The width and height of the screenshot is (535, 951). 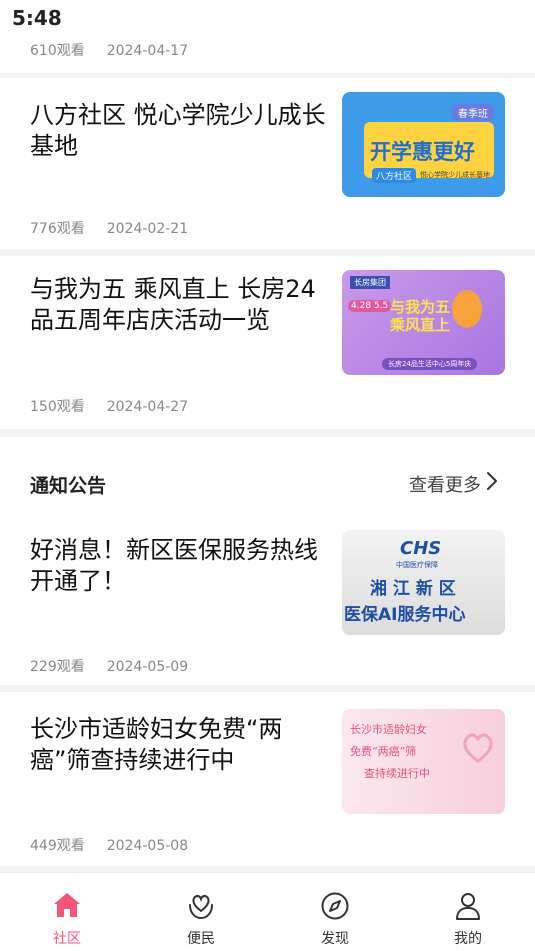 I want to click on notice-thumbnail: CHS 中国医疗保障 湘 江 新 区 医保AI服务中心, so click(x=423, y=582).